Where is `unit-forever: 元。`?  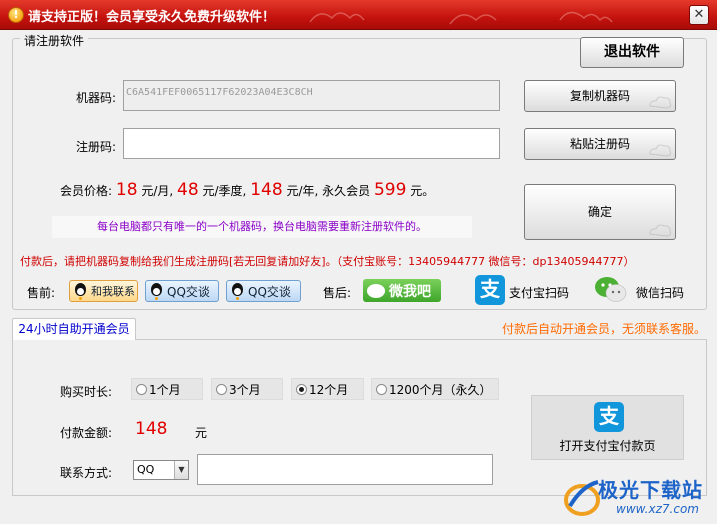 unit-forever: 元。 is located at coordinates (422, 191).